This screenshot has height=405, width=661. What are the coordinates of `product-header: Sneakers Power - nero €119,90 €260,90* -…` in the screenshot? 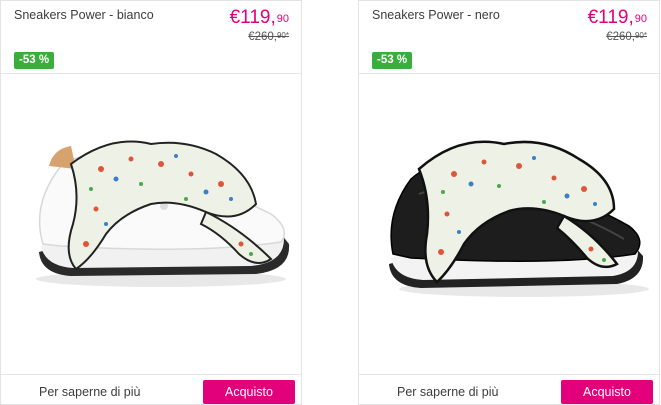 It's located at (509, 37).